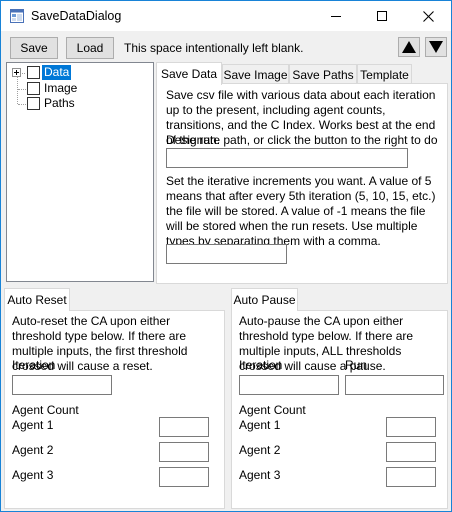 The image size is (452, 512). I want to click on category-tree: Data Image Paths, so click(80, 172).